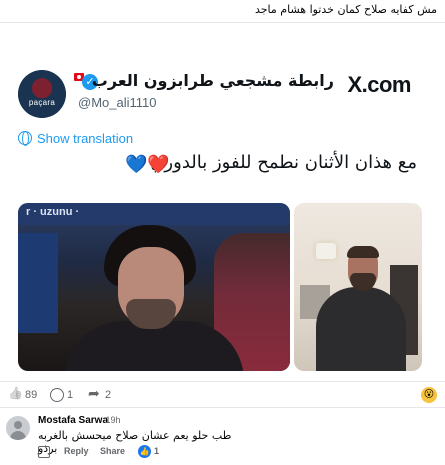 This screenshot has width=445, height=465. I want to click on avatar-text: paçara, so click(42, 102).